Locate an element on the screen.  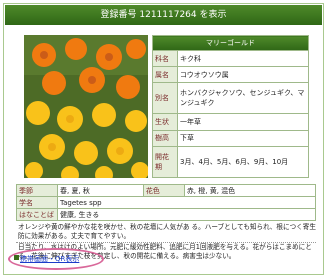
flower-language-value: 健康, 生きる is located at coordinates (186, 214).